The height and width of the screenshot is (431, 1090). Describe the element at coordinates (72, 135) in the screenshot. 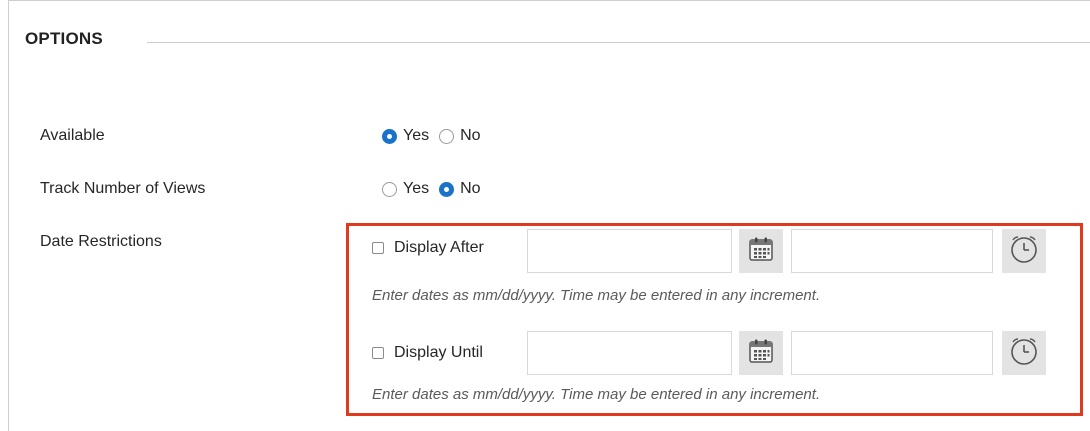

I see `available-label: Available` at that location.